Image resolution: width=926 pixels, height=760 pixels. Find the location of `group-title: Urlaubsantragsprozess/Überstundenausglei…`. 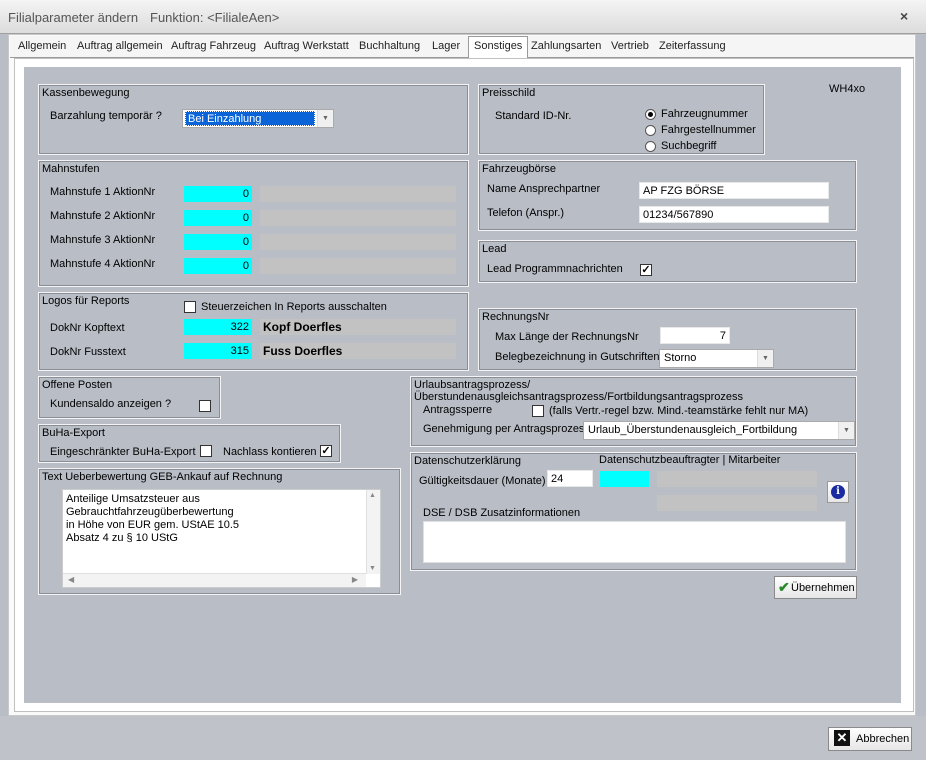

group-title: Urlaubsantragsprozess/Überstundenausglei… is located at coordinates (578, 391).